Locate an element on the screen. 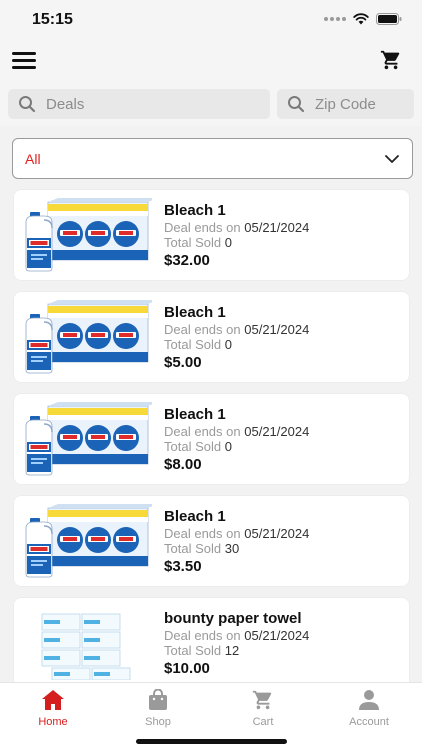  deals-search-input is located at coordinates (138, 104).